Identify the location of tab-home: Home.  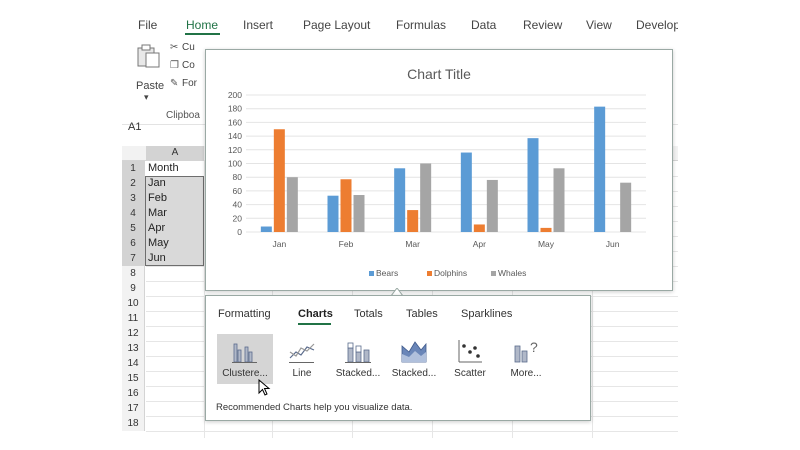
(202, 25).